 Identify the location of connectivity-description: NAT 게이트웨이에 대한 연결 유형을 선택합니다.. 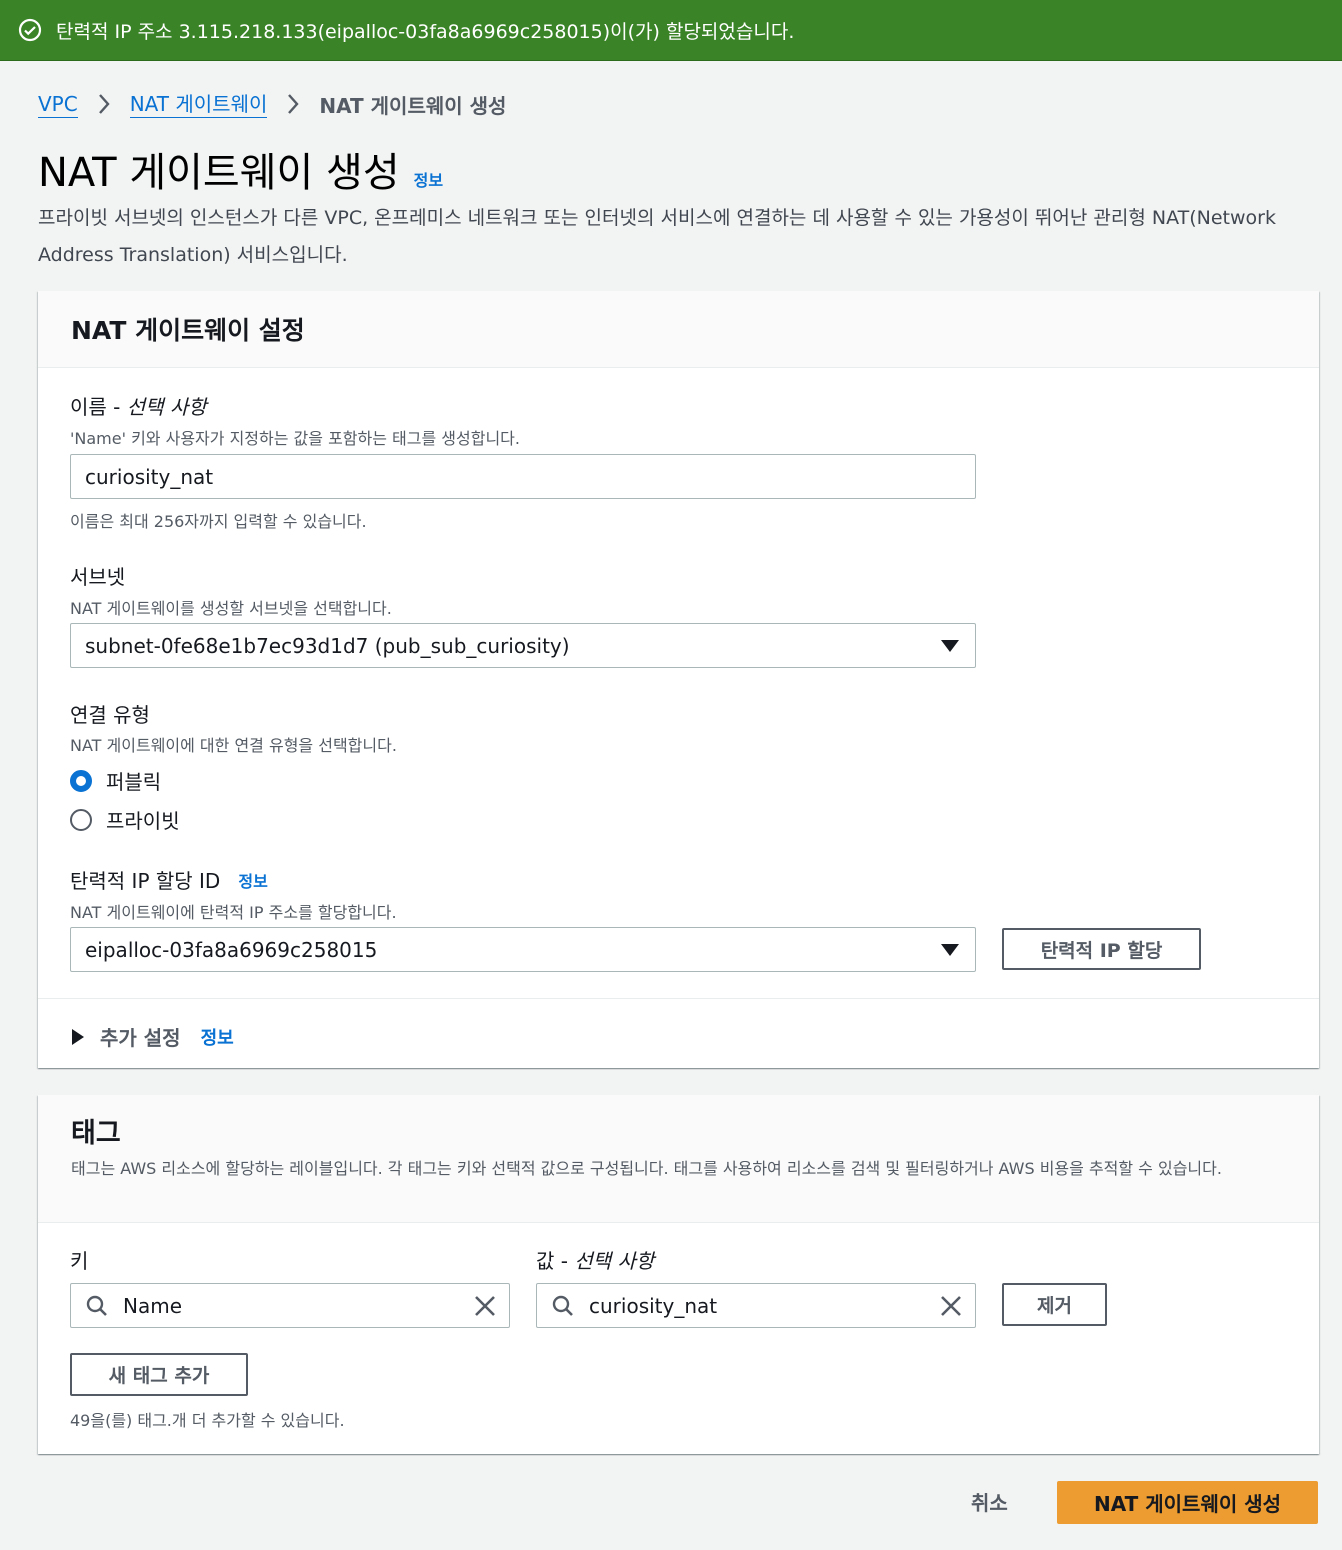
(233, 745).